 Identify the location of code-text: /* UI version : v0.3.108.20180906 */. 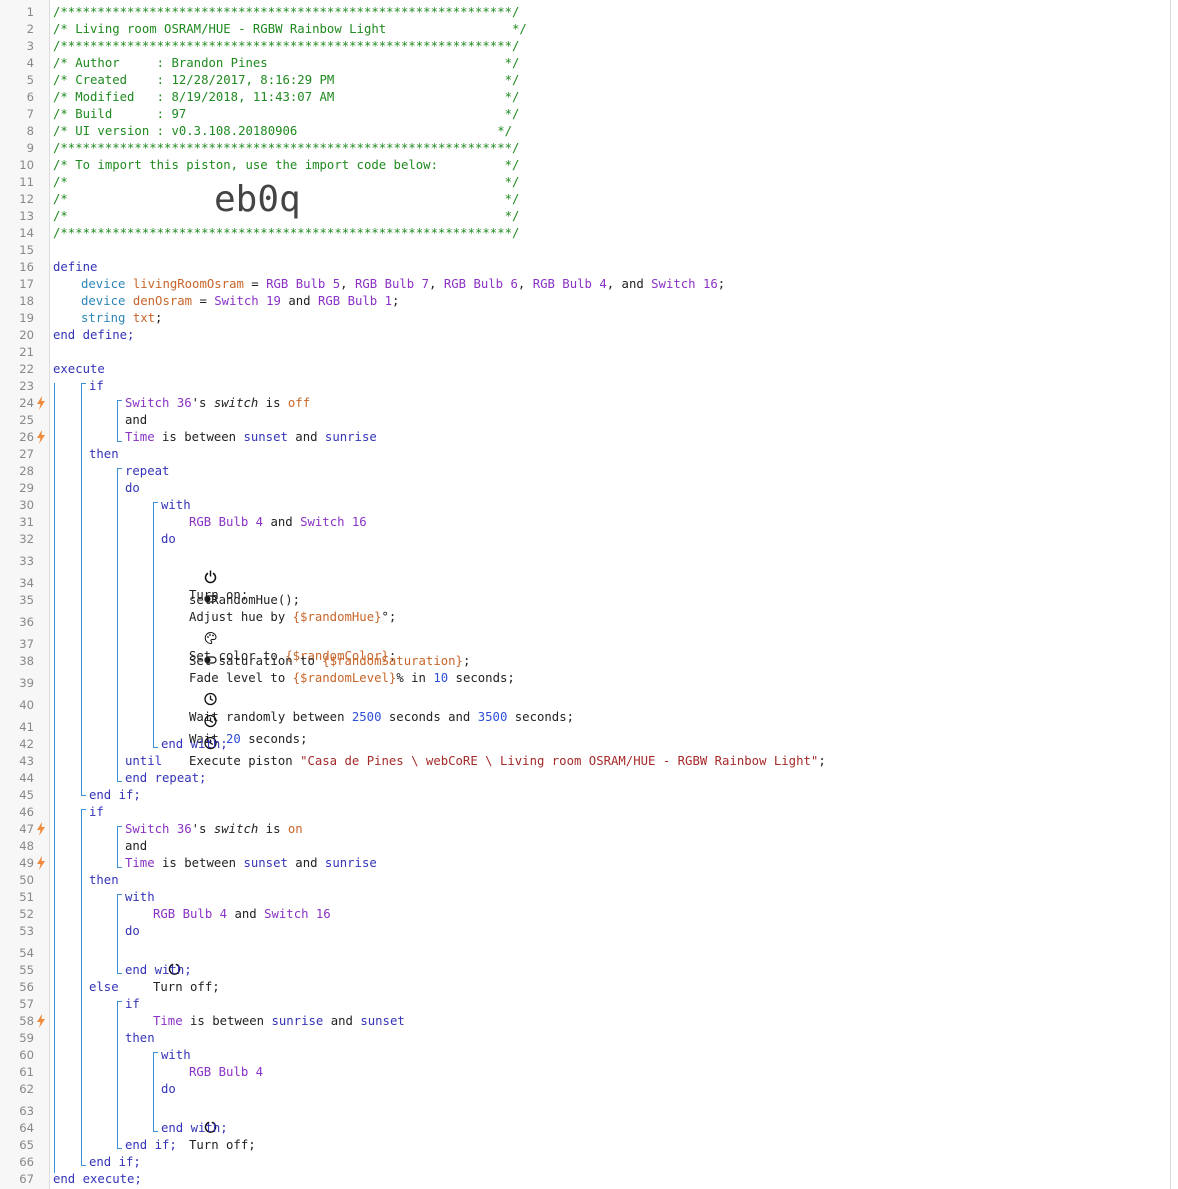
(282, 131).